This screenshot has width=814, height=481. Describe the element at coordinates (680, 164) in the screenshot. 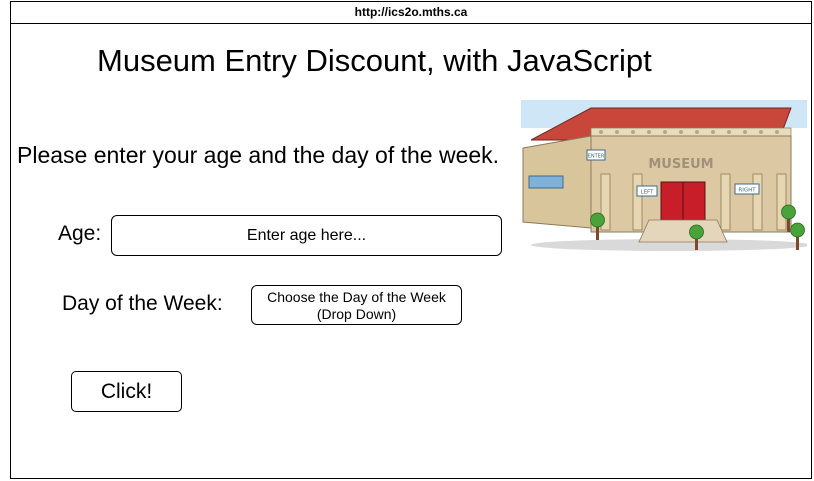

I see `museum-sign: MUSEUM` at that location.